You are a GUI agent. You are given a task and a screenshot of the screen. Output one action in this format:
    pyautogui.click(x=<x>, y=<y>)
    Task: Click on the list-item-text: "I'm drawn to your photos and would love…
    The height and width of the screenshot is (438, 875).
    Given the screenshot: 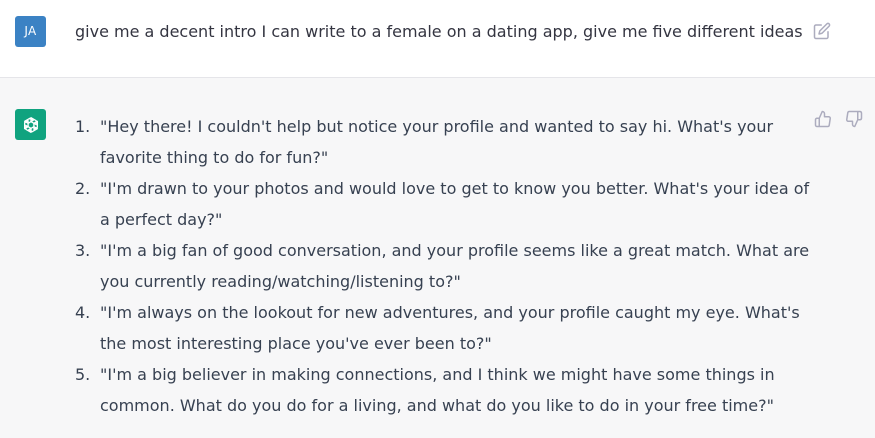 What is the action you would take?
    pyautogui.click(x=455, y=204)
    